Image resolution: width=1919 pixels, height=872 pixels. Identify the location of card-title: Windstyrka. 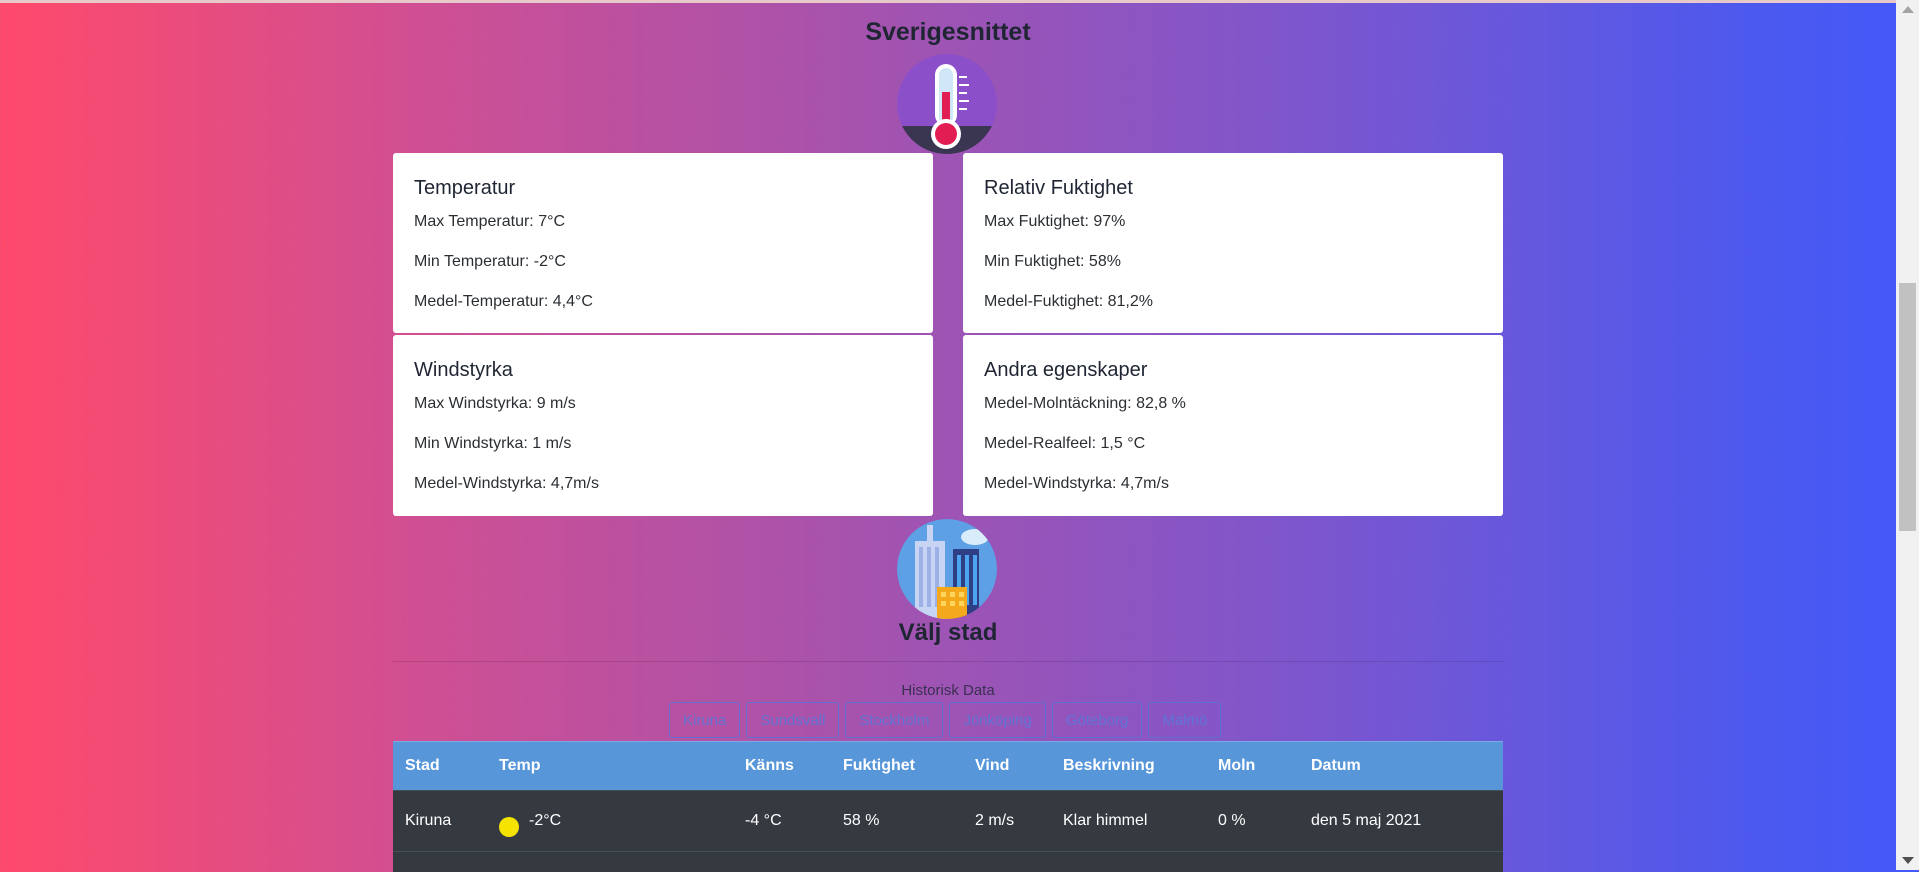
(463, 370).